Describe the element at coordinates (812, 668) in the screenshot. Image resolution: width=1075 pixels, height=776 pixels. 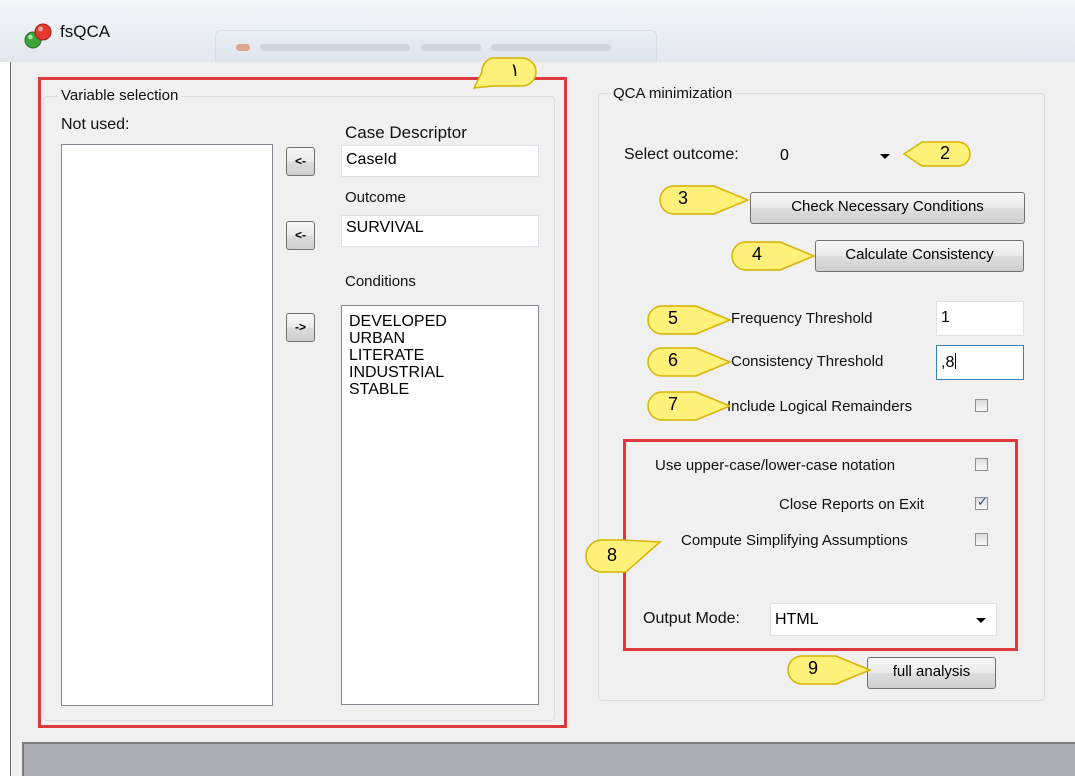
I see `callout-9-label: 9` at that location.